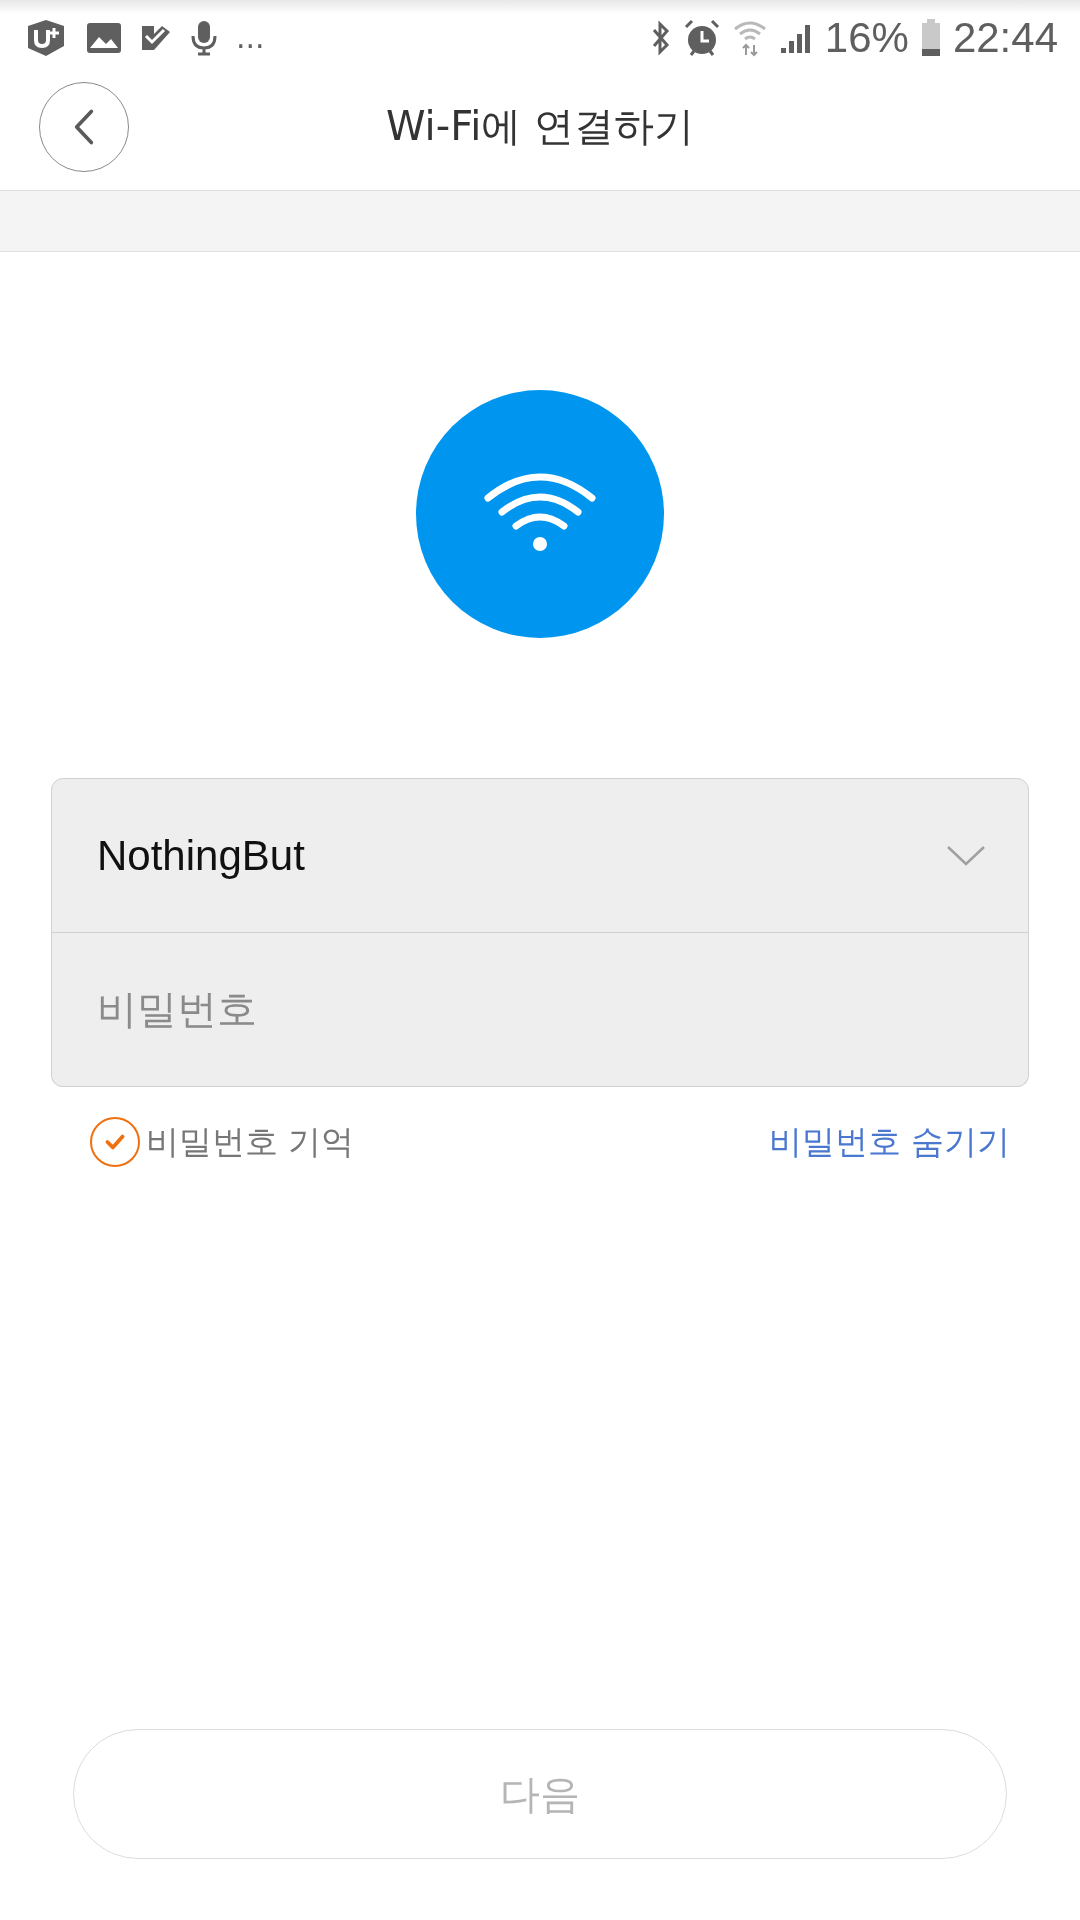 Image resolution: width=1080 pixels, height=1920 pixels. Describe the element at coordinates (889, 1142) in the screenshot. I see `hide-password-link: 비밀번호 숨기기` at that location.